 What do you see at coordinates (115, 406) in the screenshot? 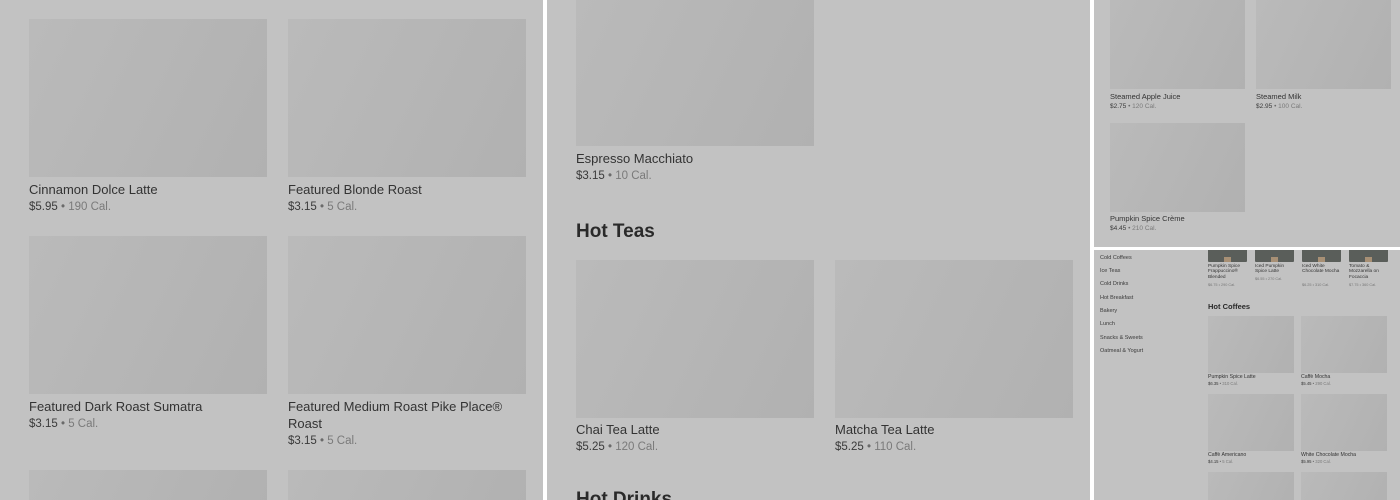
I see `product-name: Featured Dark Roast Sumatra` at bounding box center [115, 406].